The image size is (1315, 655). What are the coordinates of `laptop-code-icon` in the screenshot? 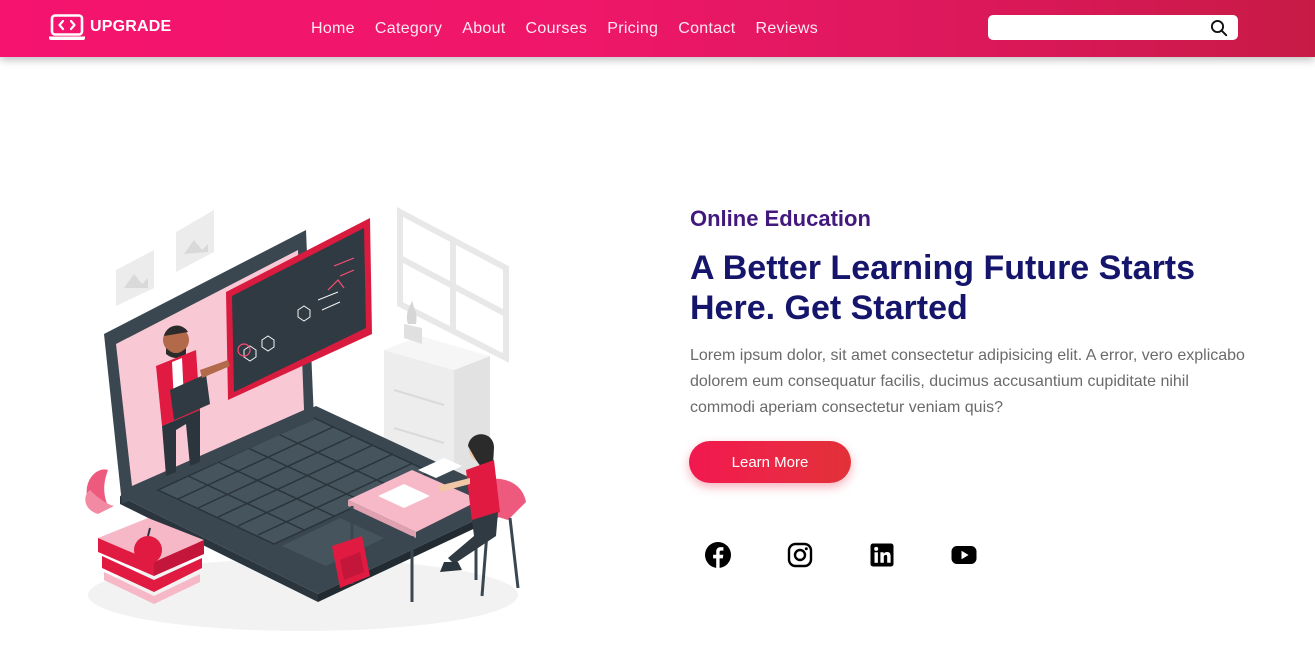 It's located at (67, 27).